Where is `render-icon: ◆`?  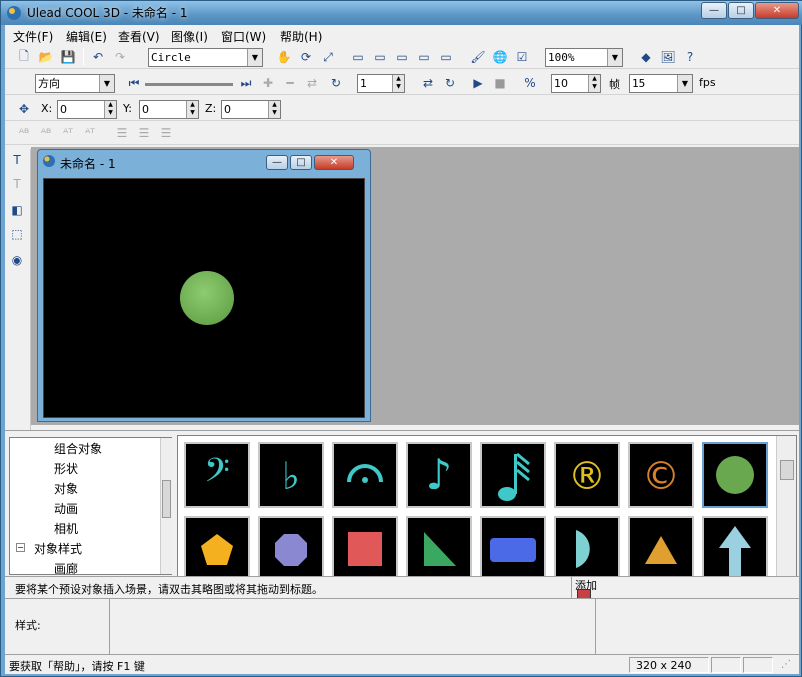 render-icon: ◆ is located at coordinates (646, 57).